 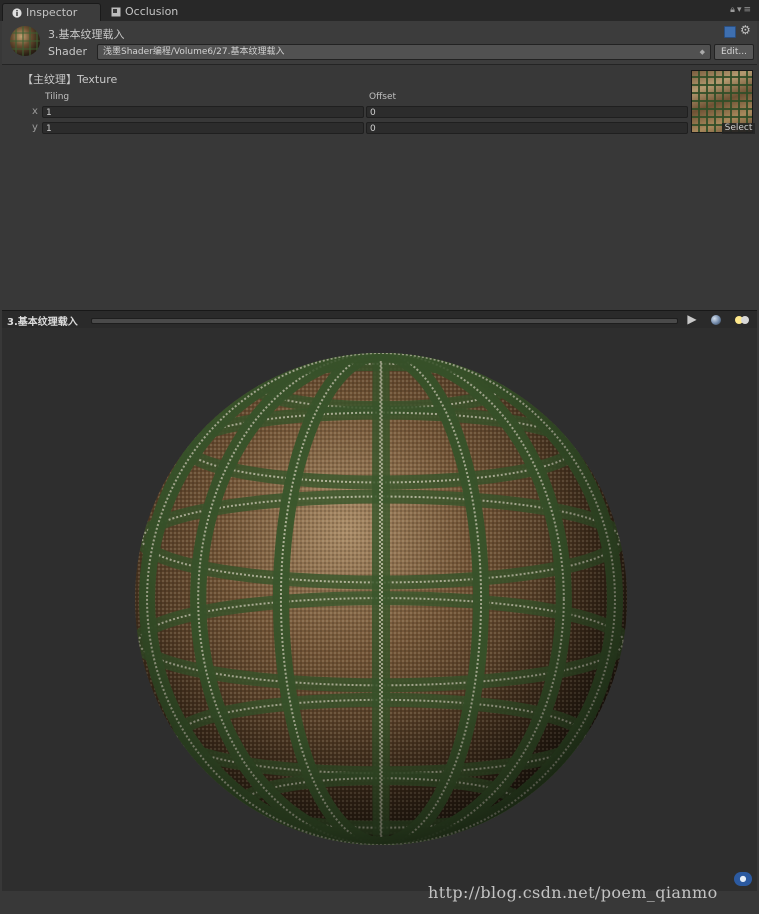 What do you see at coordinates (17, 13) in the screenshot?
I see `info-icon` at bounding box center [17, 13].